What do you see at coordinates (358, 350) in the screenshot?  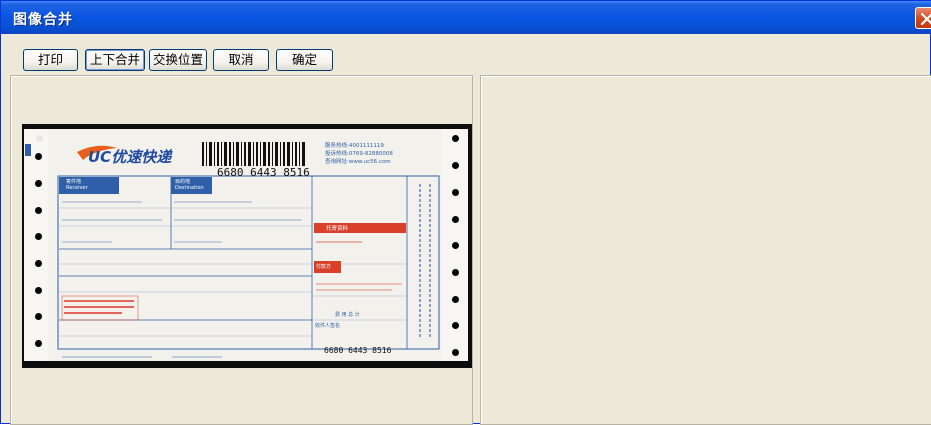 I see `bottom-tracking-number: 6680 6443 8516` at bounding box center [358, 350].